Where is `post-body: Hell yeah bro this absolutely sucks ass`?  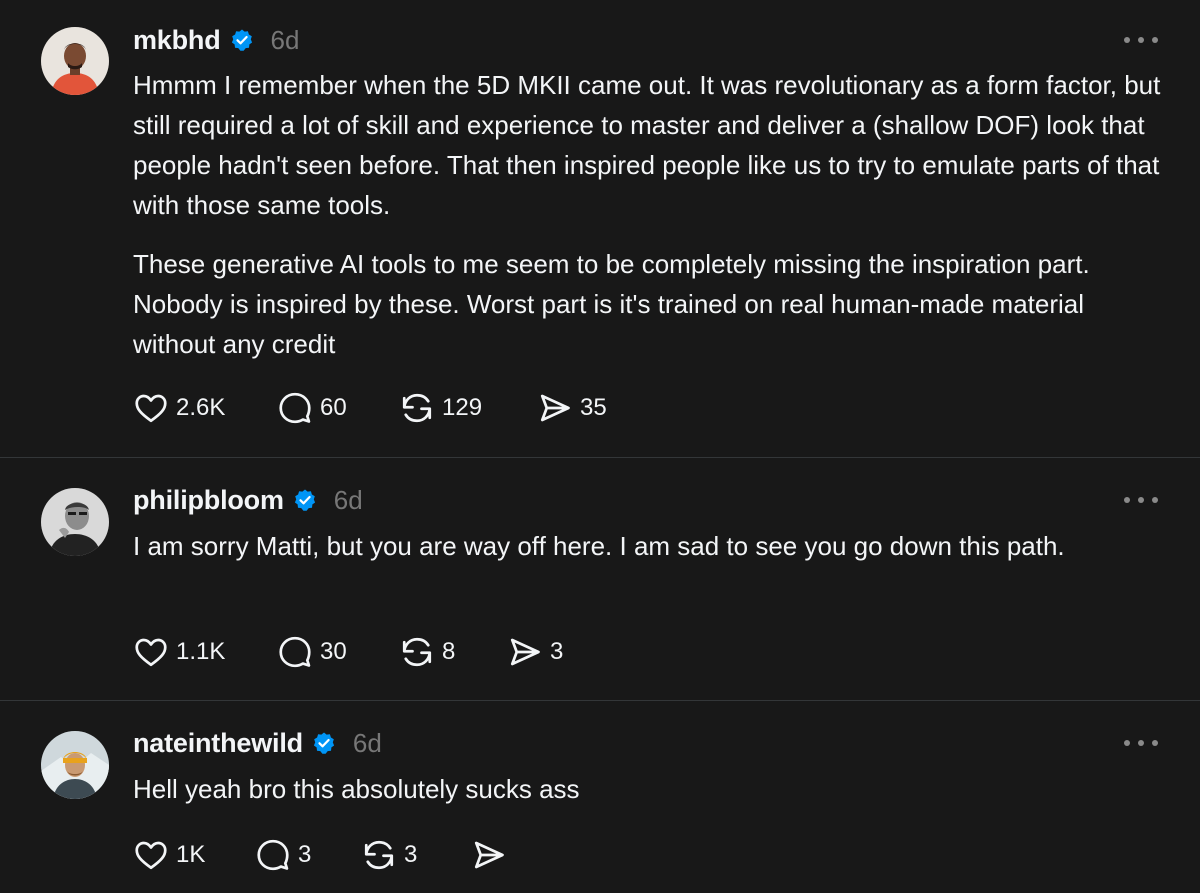
post-body: Hell yeah bro this absolutely sucks ass is located at coordinates (648, 789).